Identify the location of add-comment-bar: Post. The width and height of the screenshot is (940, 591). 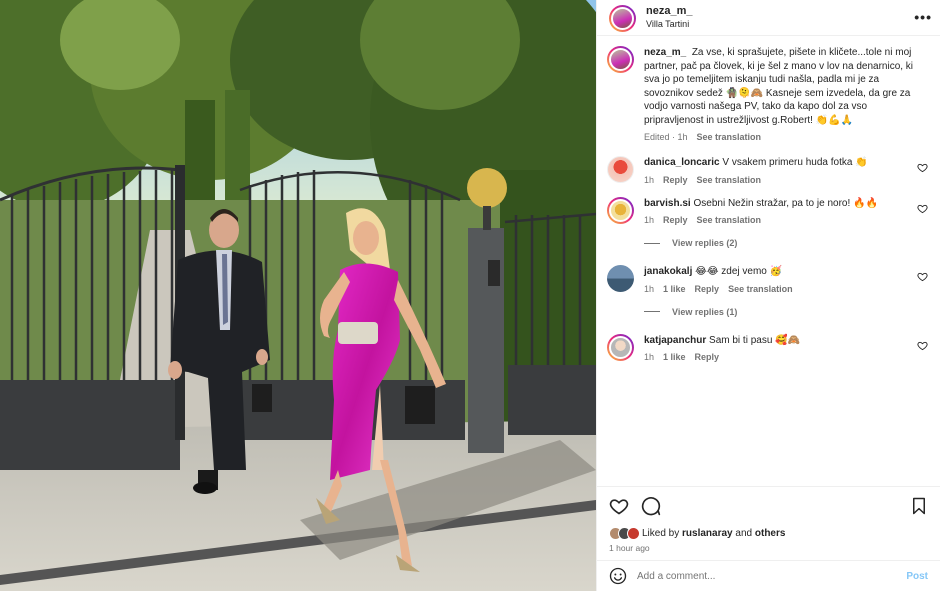
(768, 575).